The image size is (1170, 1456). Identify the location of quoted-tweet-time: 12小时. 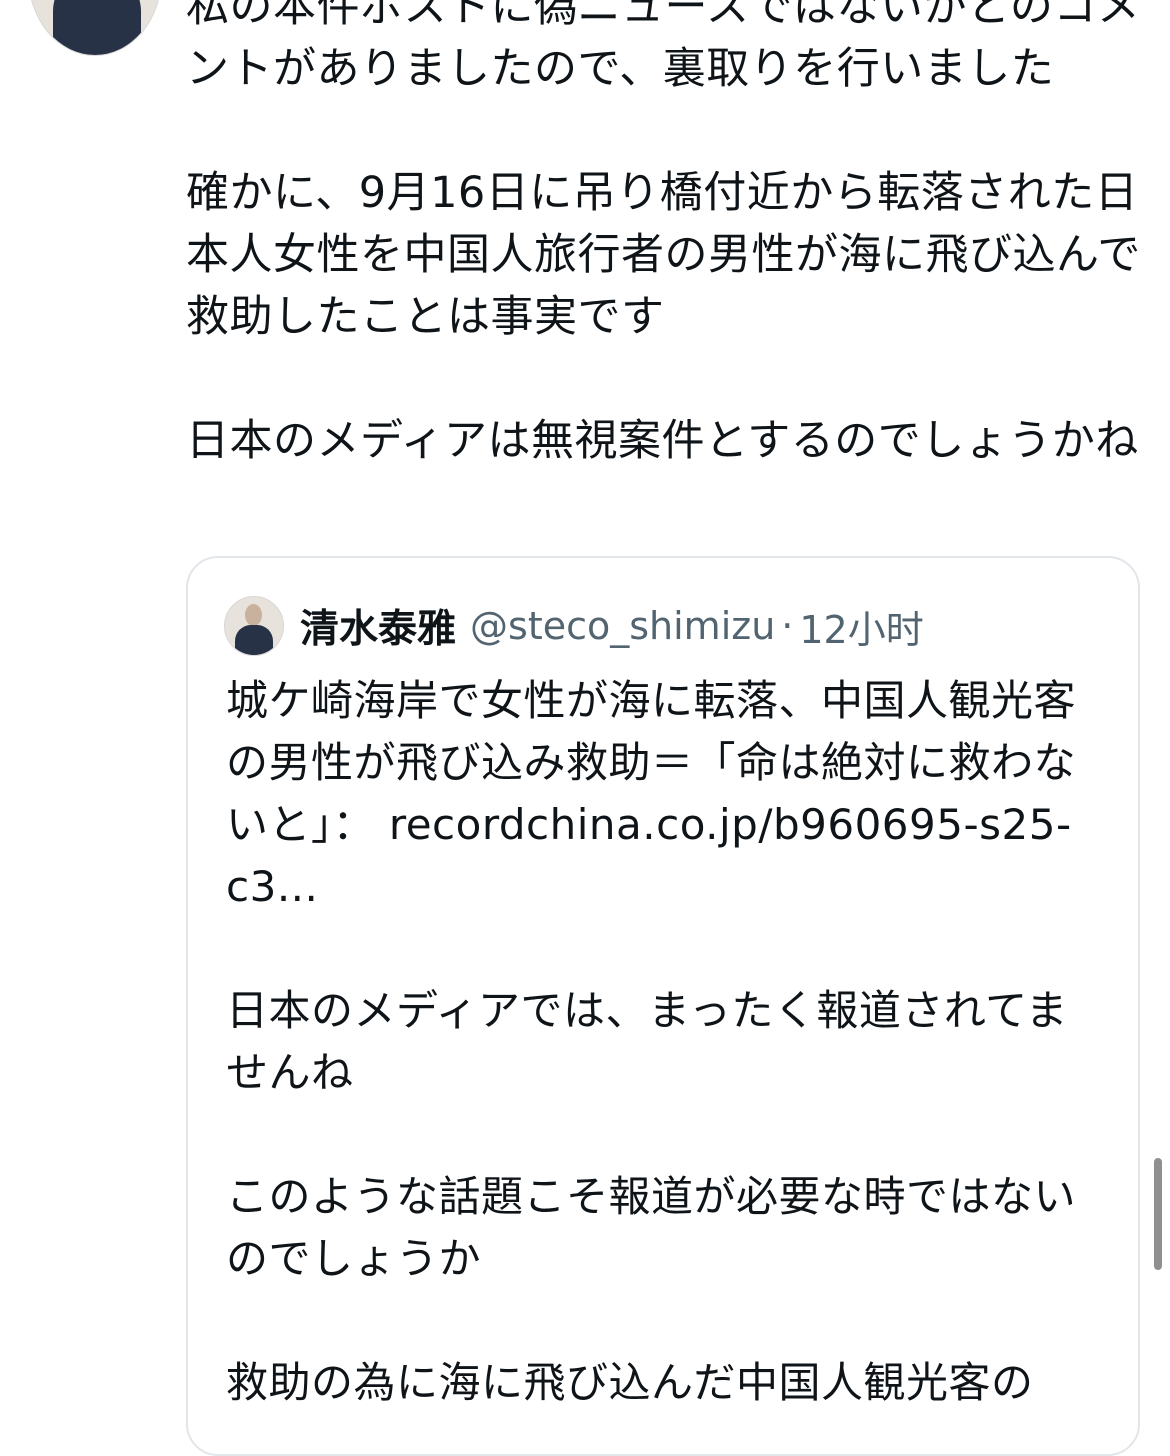
(861, 626).